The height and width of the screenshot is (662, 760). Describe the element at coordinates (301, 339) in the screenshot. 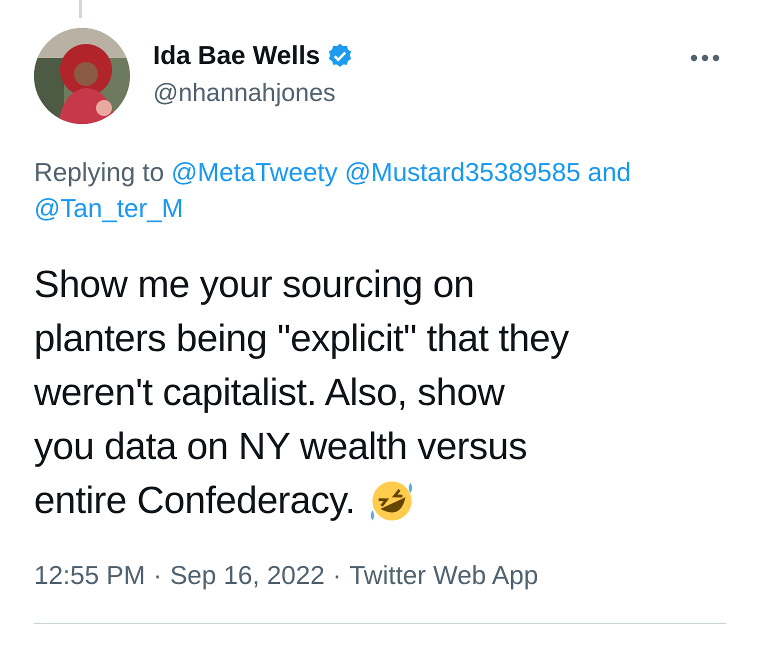

I see `tweet-text: planters being "explicit" that they` at that location.